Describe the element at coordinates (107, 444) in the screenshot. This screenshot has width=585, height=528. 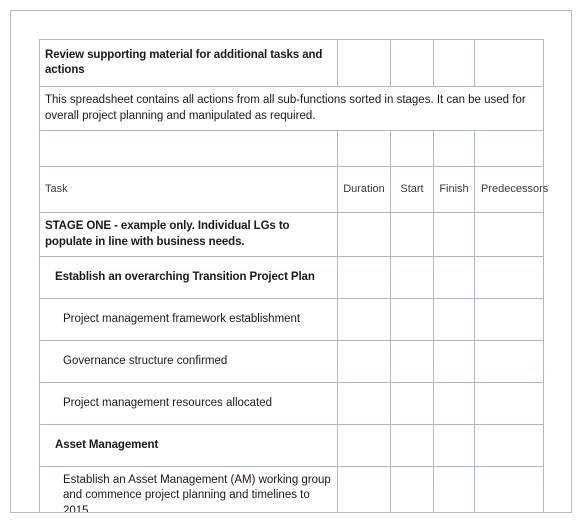
I see `row-task-label: Asset Management` at that location.